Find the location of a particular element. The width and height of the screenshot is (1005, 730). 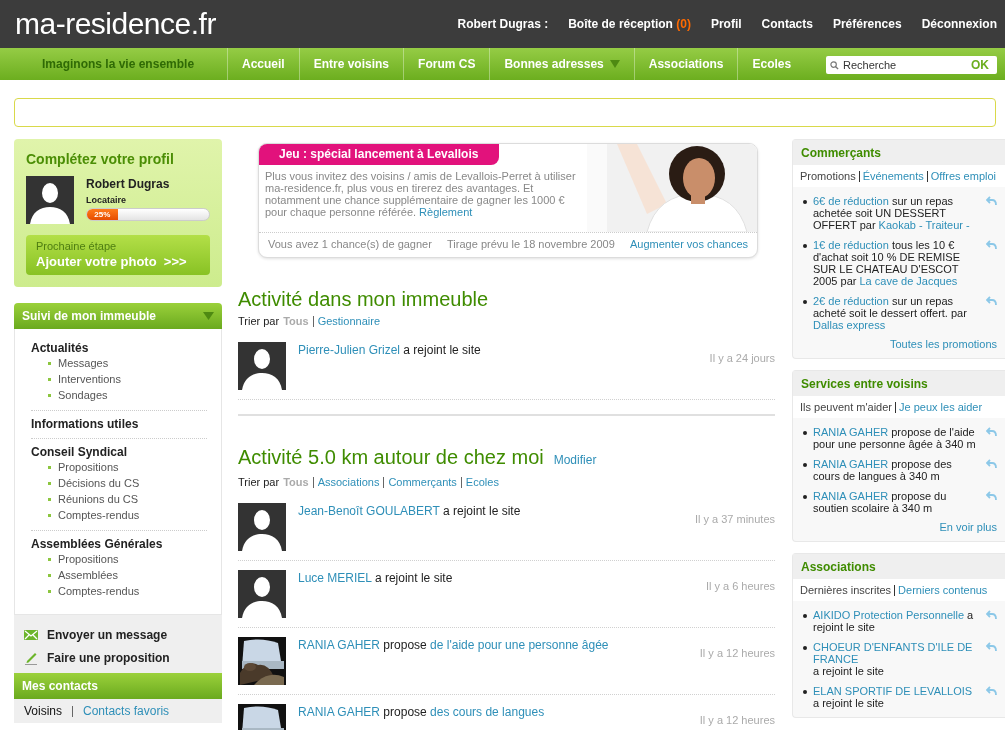

item-text: 2€ de réduction sur un repas acheté soit le dessert offert. par Dallas express is located at coordinates (890, 313).